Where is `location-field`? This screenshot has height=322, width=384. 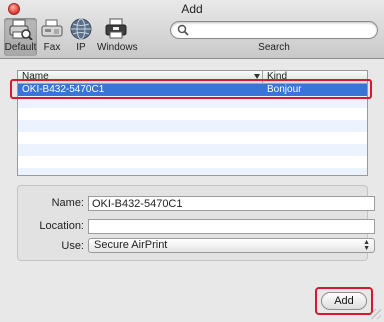 location-field is located at coordinates (231, 226).